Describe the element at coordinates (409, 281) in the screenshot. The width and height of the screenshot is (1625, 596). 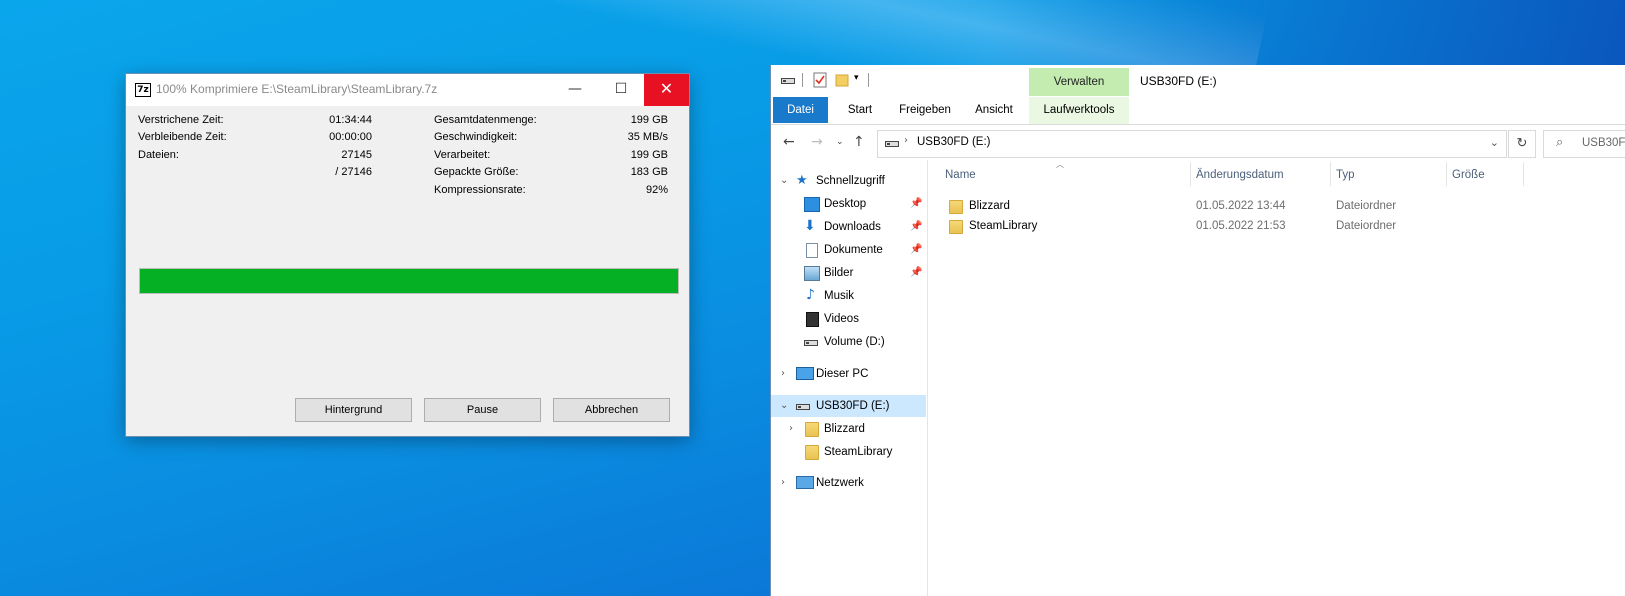
I see `progress-bar` at that location.